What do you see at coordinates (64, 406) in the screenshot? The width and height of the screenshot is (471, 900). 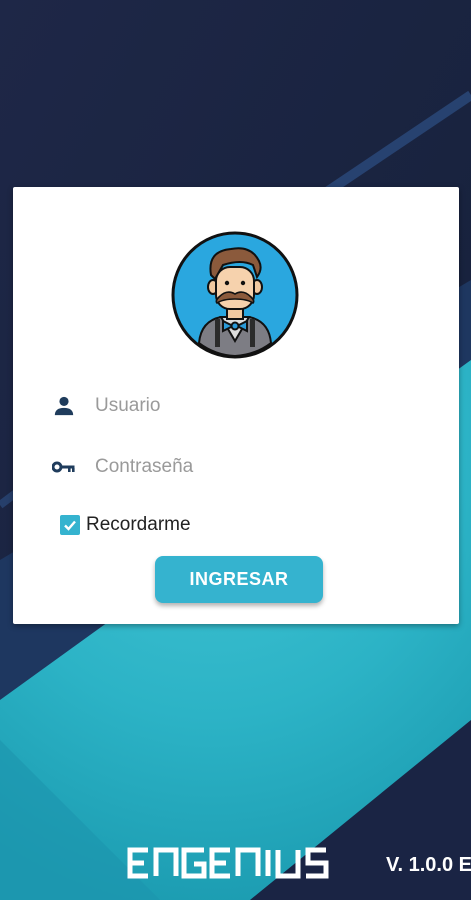 I see `person-icon` at bounding box center [64, 406].